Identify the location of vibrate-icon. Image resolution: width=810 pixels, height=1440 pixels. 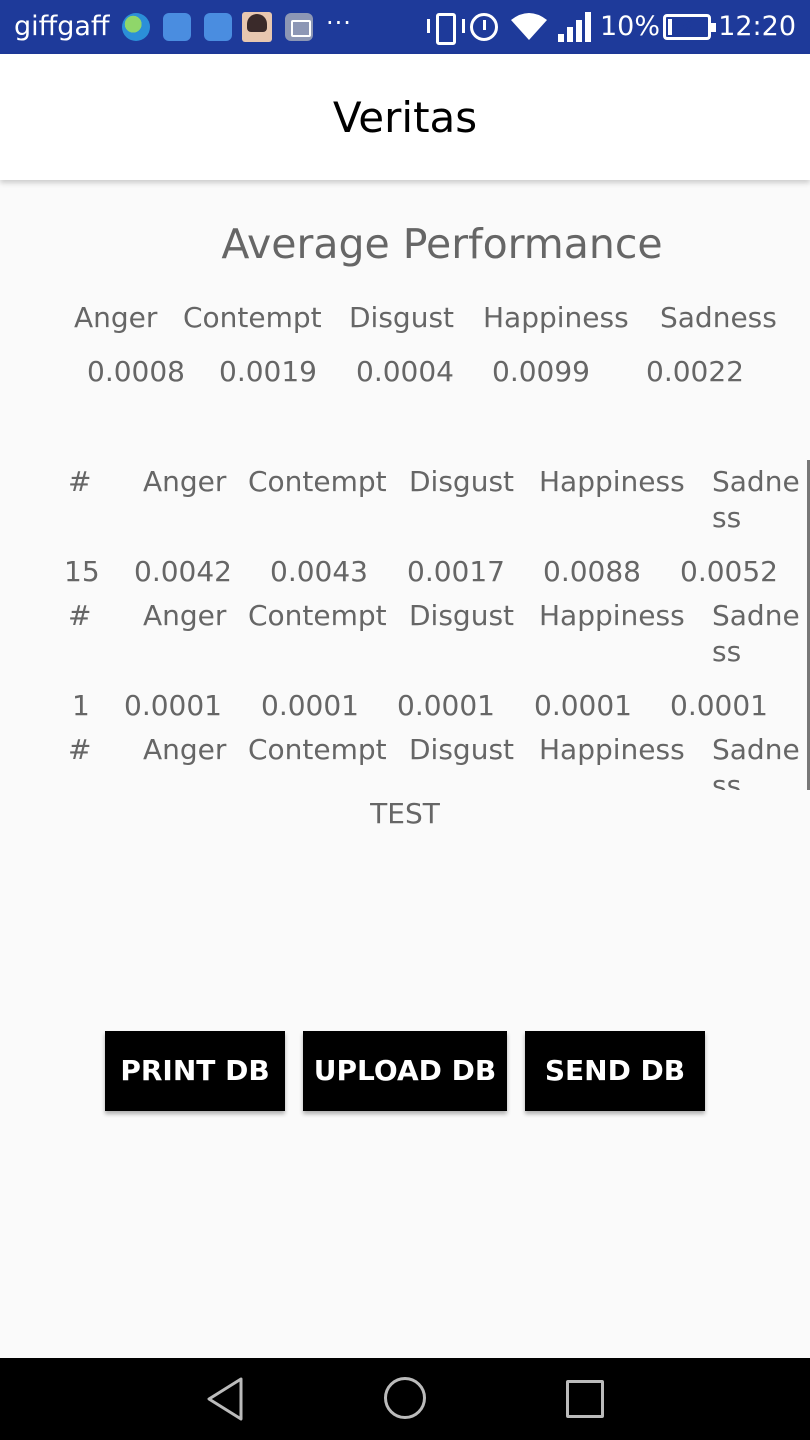
(446, 28).